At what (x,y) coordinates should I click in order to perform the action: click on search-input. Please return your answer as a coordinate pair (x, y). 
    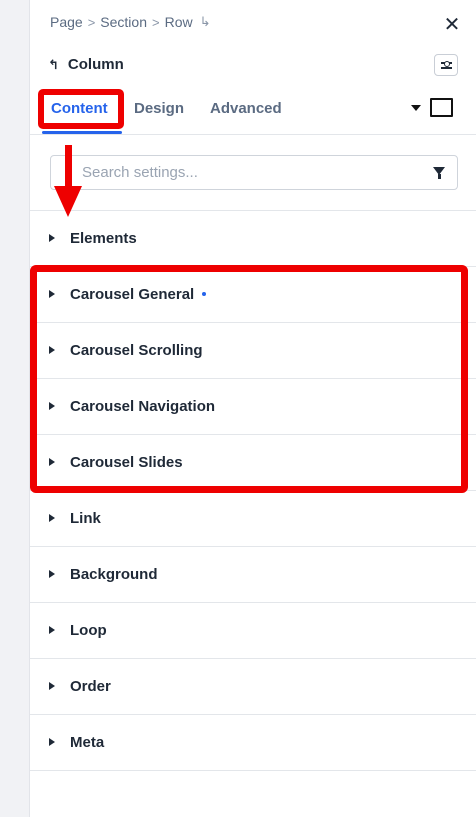
    Looking at the image, I should click on (252, 172).